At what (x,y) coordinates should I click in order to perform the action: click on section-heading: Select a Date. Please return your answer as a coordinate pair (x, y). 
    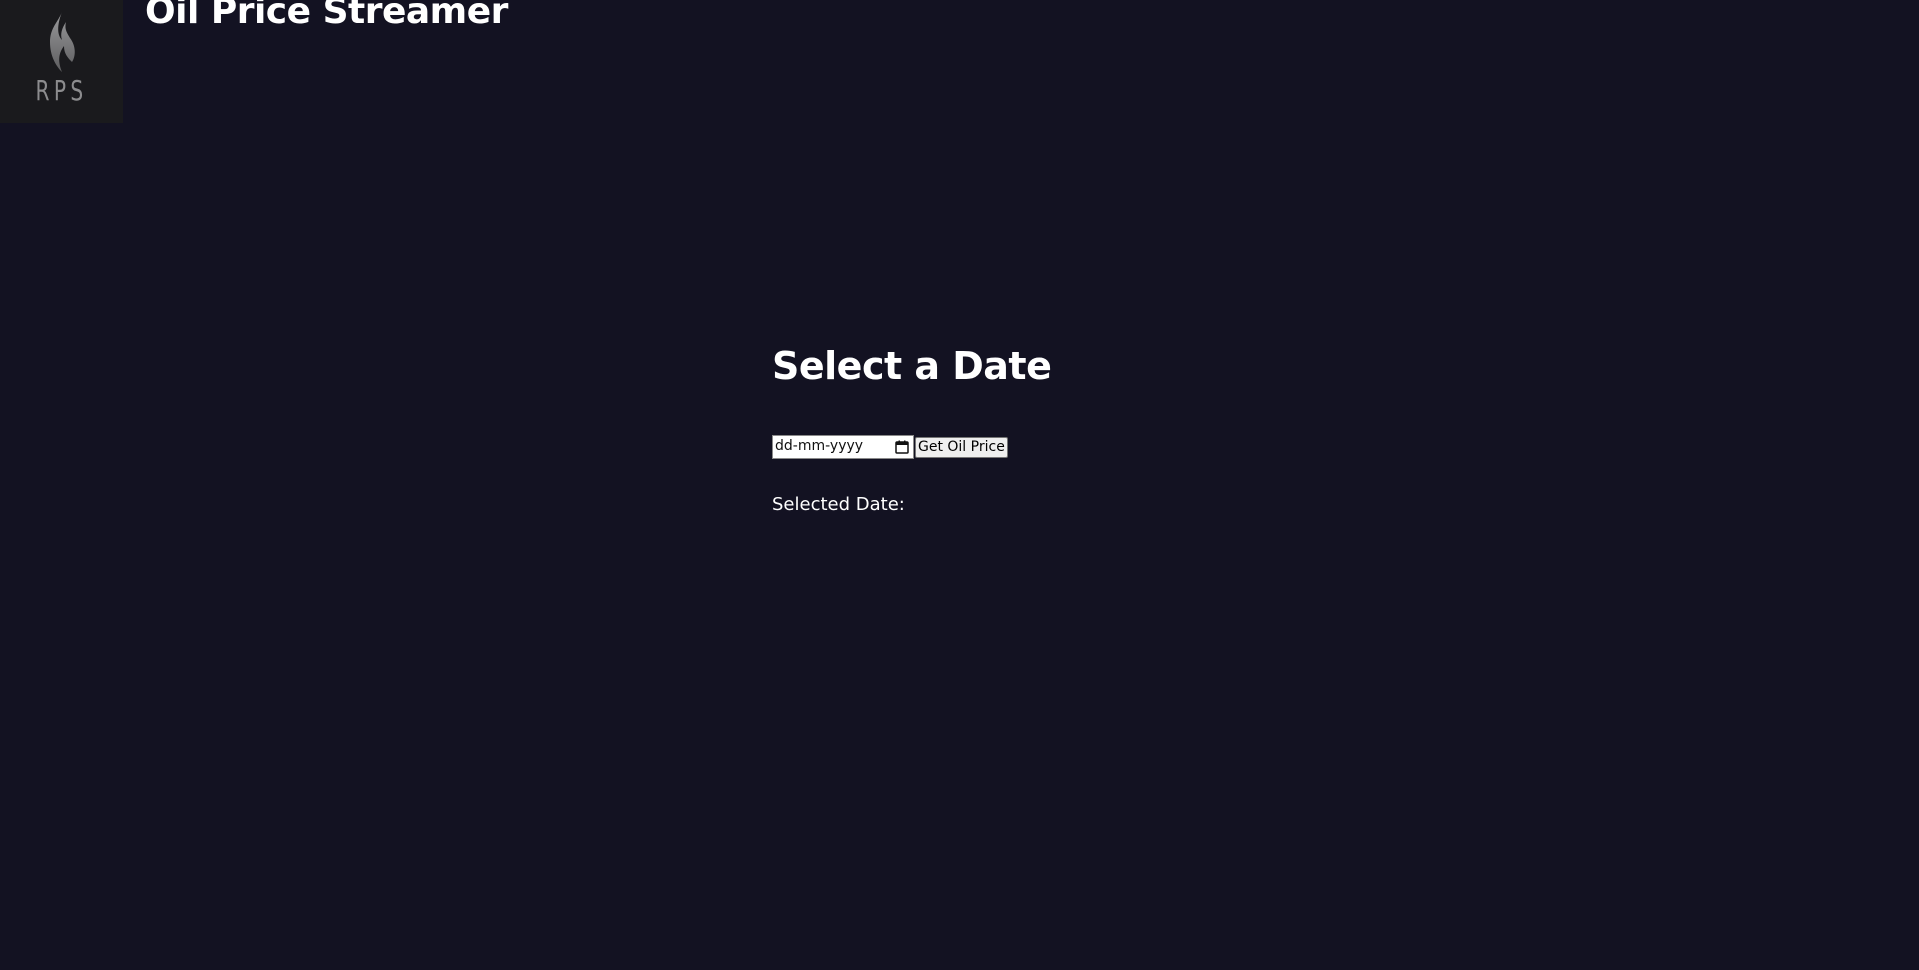
    Looking at the image, I should click on (912, 366).